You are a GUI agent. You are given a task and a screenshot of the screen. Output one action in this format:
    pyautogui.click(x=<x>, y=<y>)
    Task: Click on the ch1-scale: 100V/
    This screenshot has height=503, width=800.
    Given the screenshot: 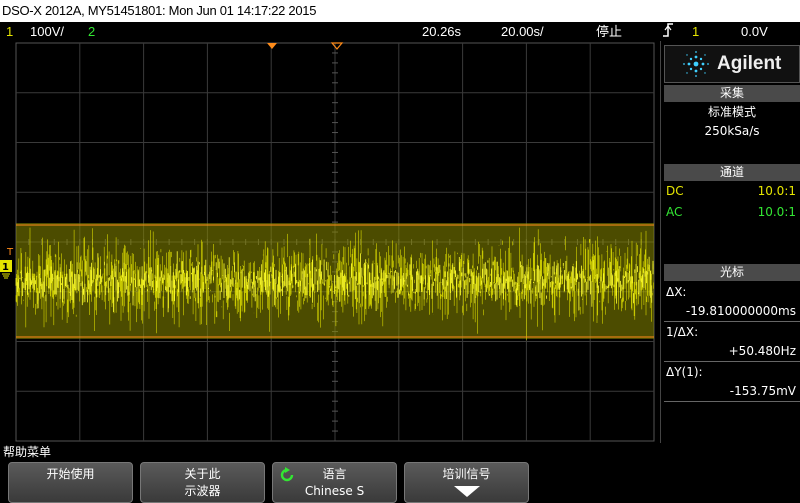 What is the action you would take?
    pyautogui.click(x=47, y=31)
    